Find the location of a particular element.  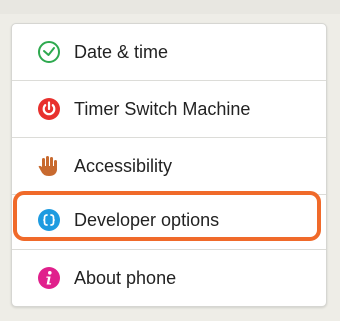

settings-item-label: Date & time is located at coordinates (121, 51).